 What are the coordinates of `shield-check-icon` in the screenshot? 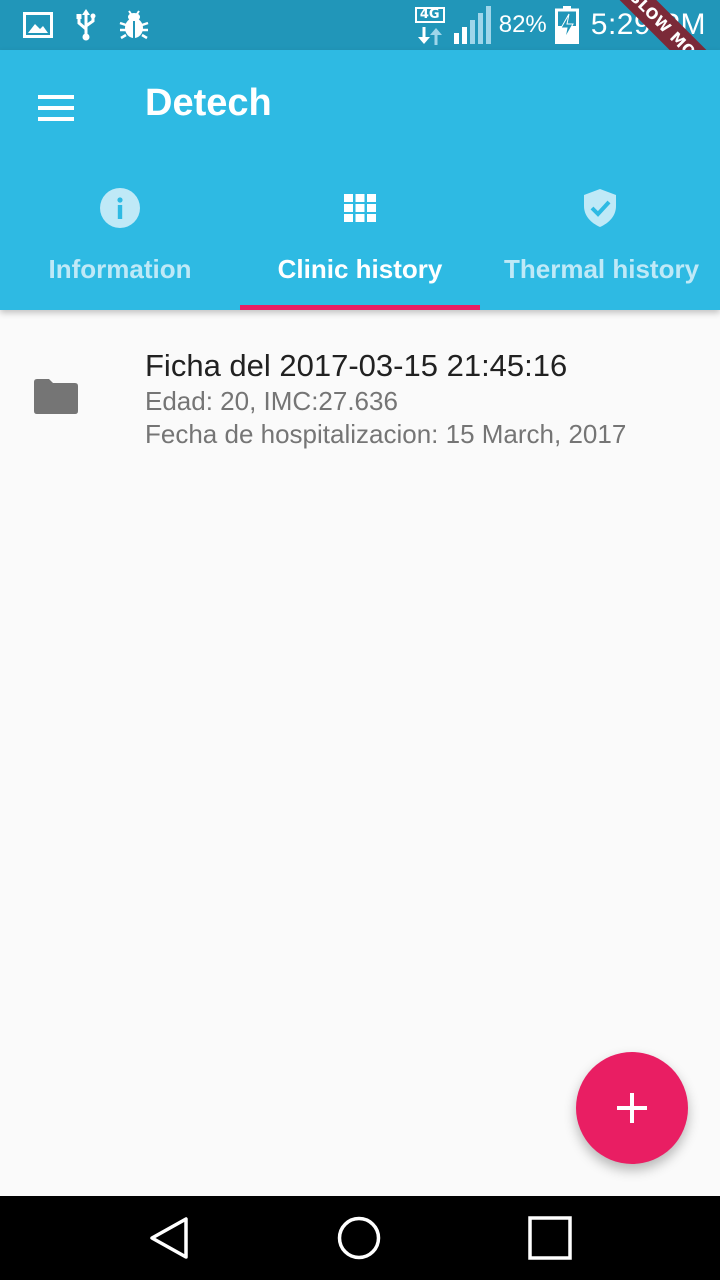 It's located at (600, 208).